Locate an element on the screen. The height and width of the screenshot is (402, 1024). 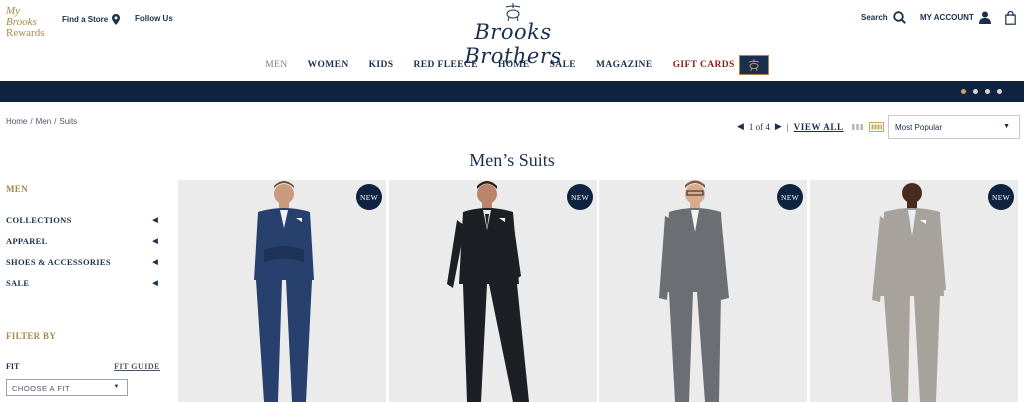
sort-dropdown: Most Popular ▼ is located at coordinates (954, 127).